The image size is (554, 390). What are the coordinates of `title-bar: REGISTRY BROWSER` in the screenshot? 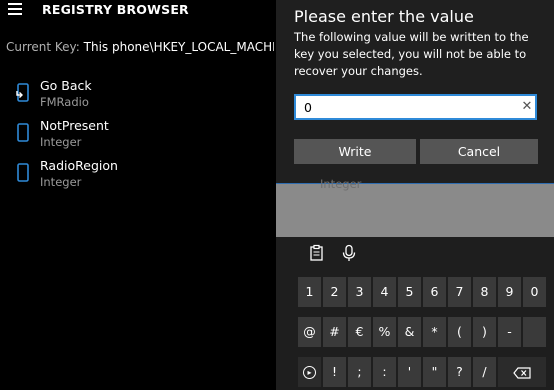 It's located at (138, 11).